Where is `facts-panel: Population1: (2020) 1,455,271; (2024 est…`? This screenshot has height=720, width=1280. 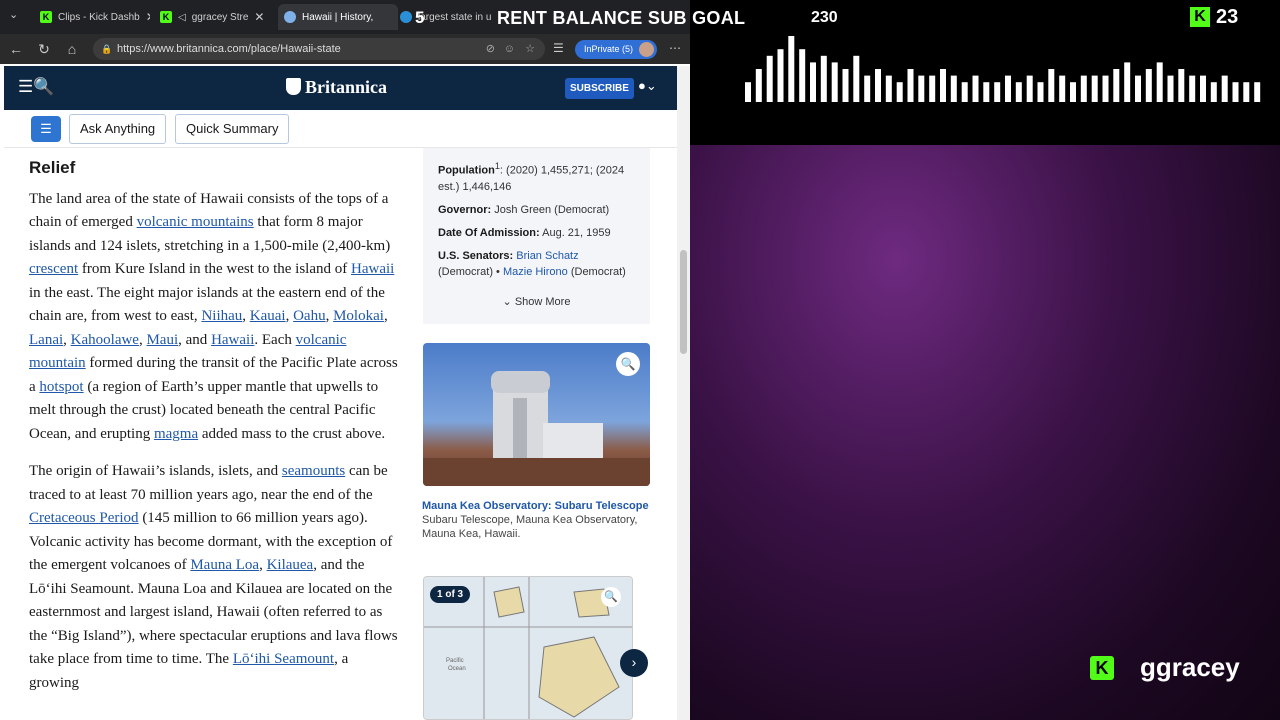 facts-panel: Population1: (2020) 1,455,271; (2024 est… is located at coordinates (536, 236).